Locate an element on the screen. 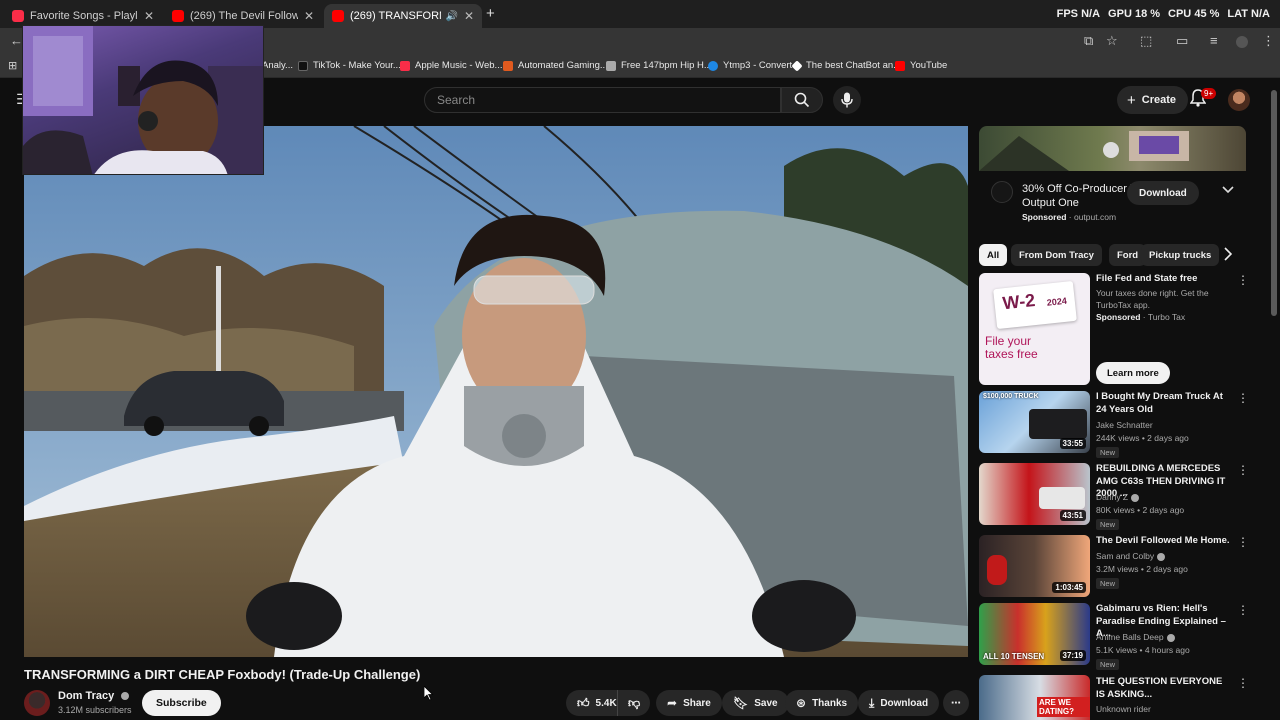 The image size is (1280, 720). w2-year: 2024 is located at coordinates (1057, 301).